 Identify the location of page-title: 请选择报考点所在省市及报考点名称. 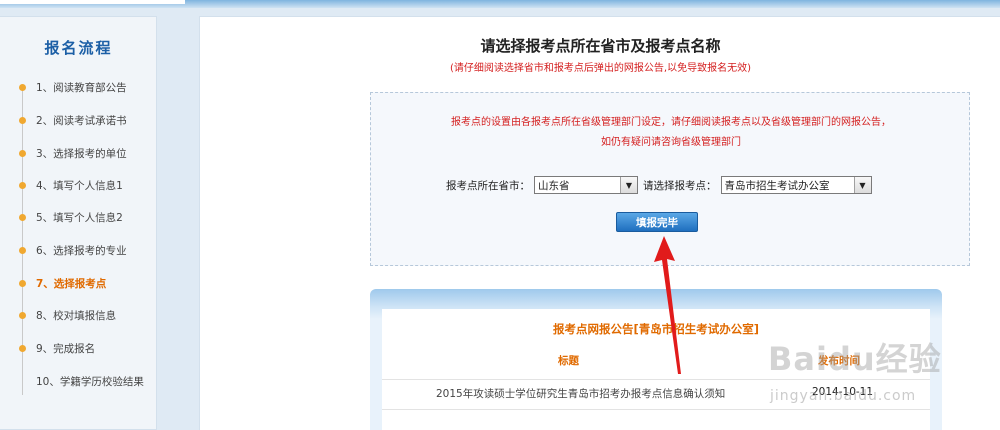
(600, 46).